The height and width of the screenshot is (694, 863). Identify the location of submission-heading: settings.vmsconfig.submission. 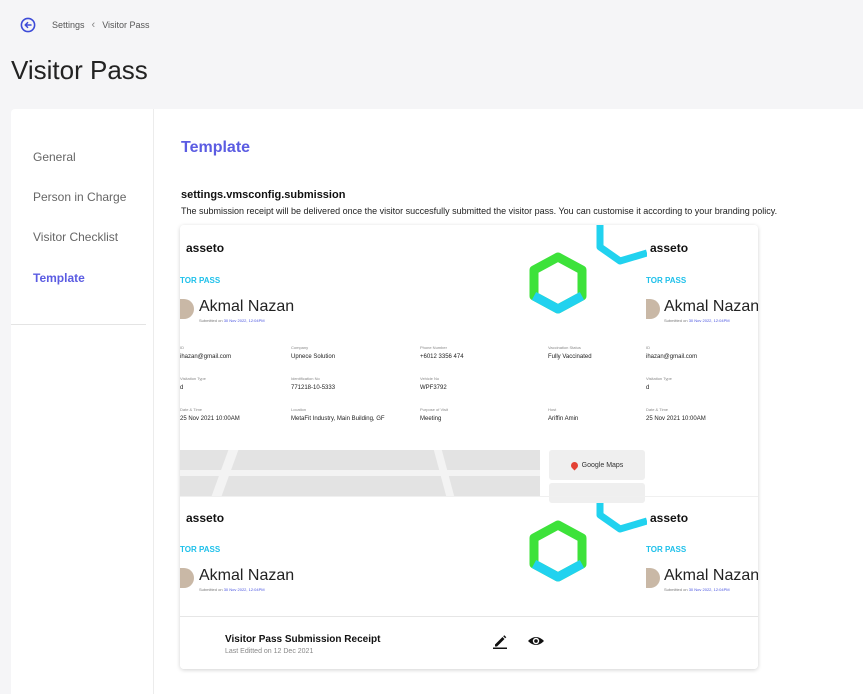
(263, 195).